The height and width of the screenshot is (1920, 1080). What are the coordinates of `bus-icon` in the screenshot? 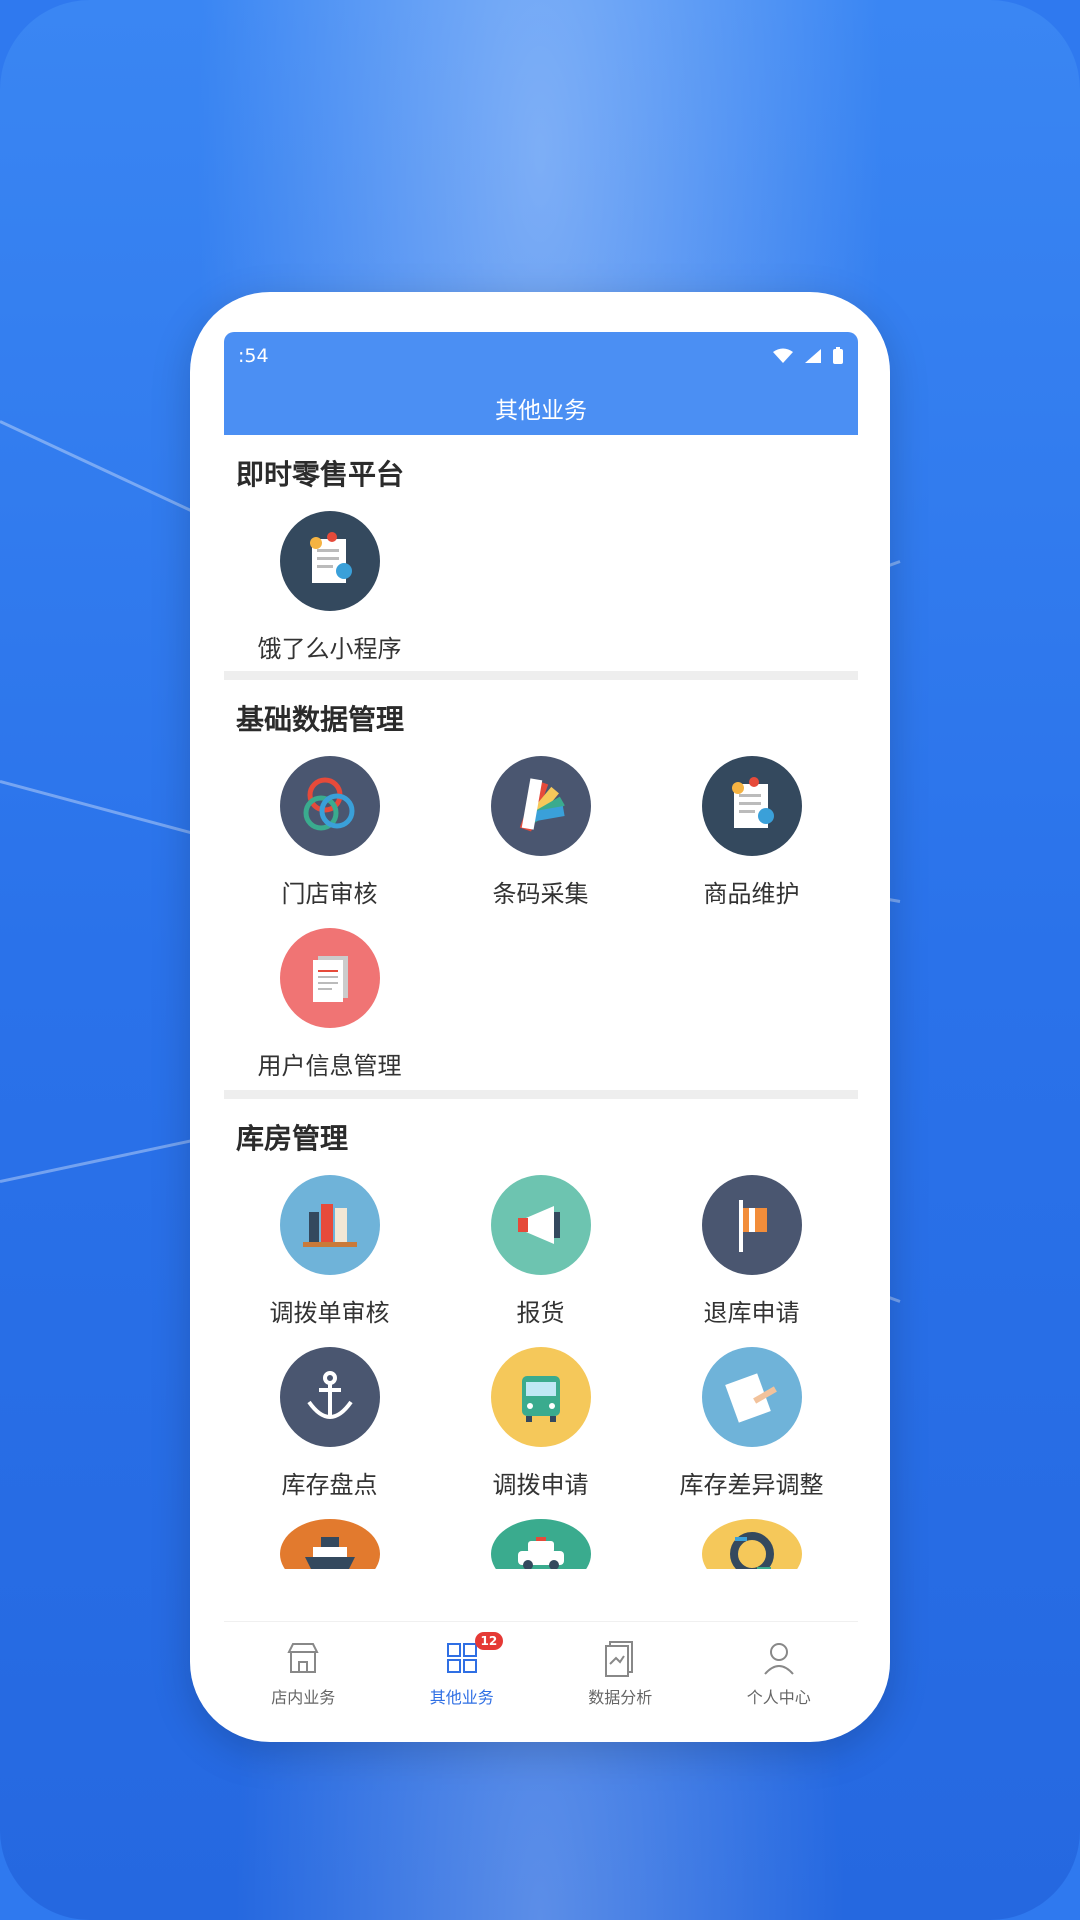 It's located at (540, 1397).